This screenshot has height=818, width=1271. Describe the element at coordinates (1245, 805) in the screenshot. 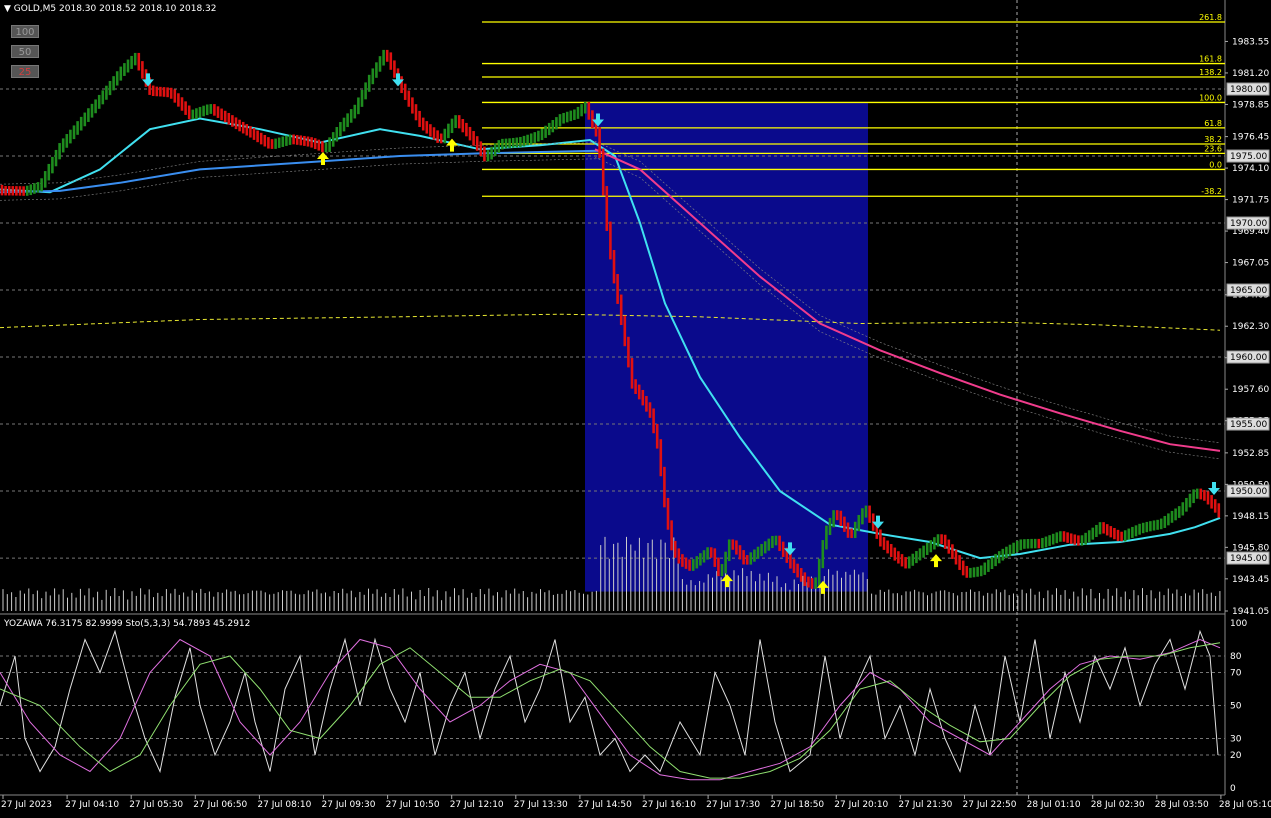

I see `time-tick-label: 28 Jul 05:10` at that location.